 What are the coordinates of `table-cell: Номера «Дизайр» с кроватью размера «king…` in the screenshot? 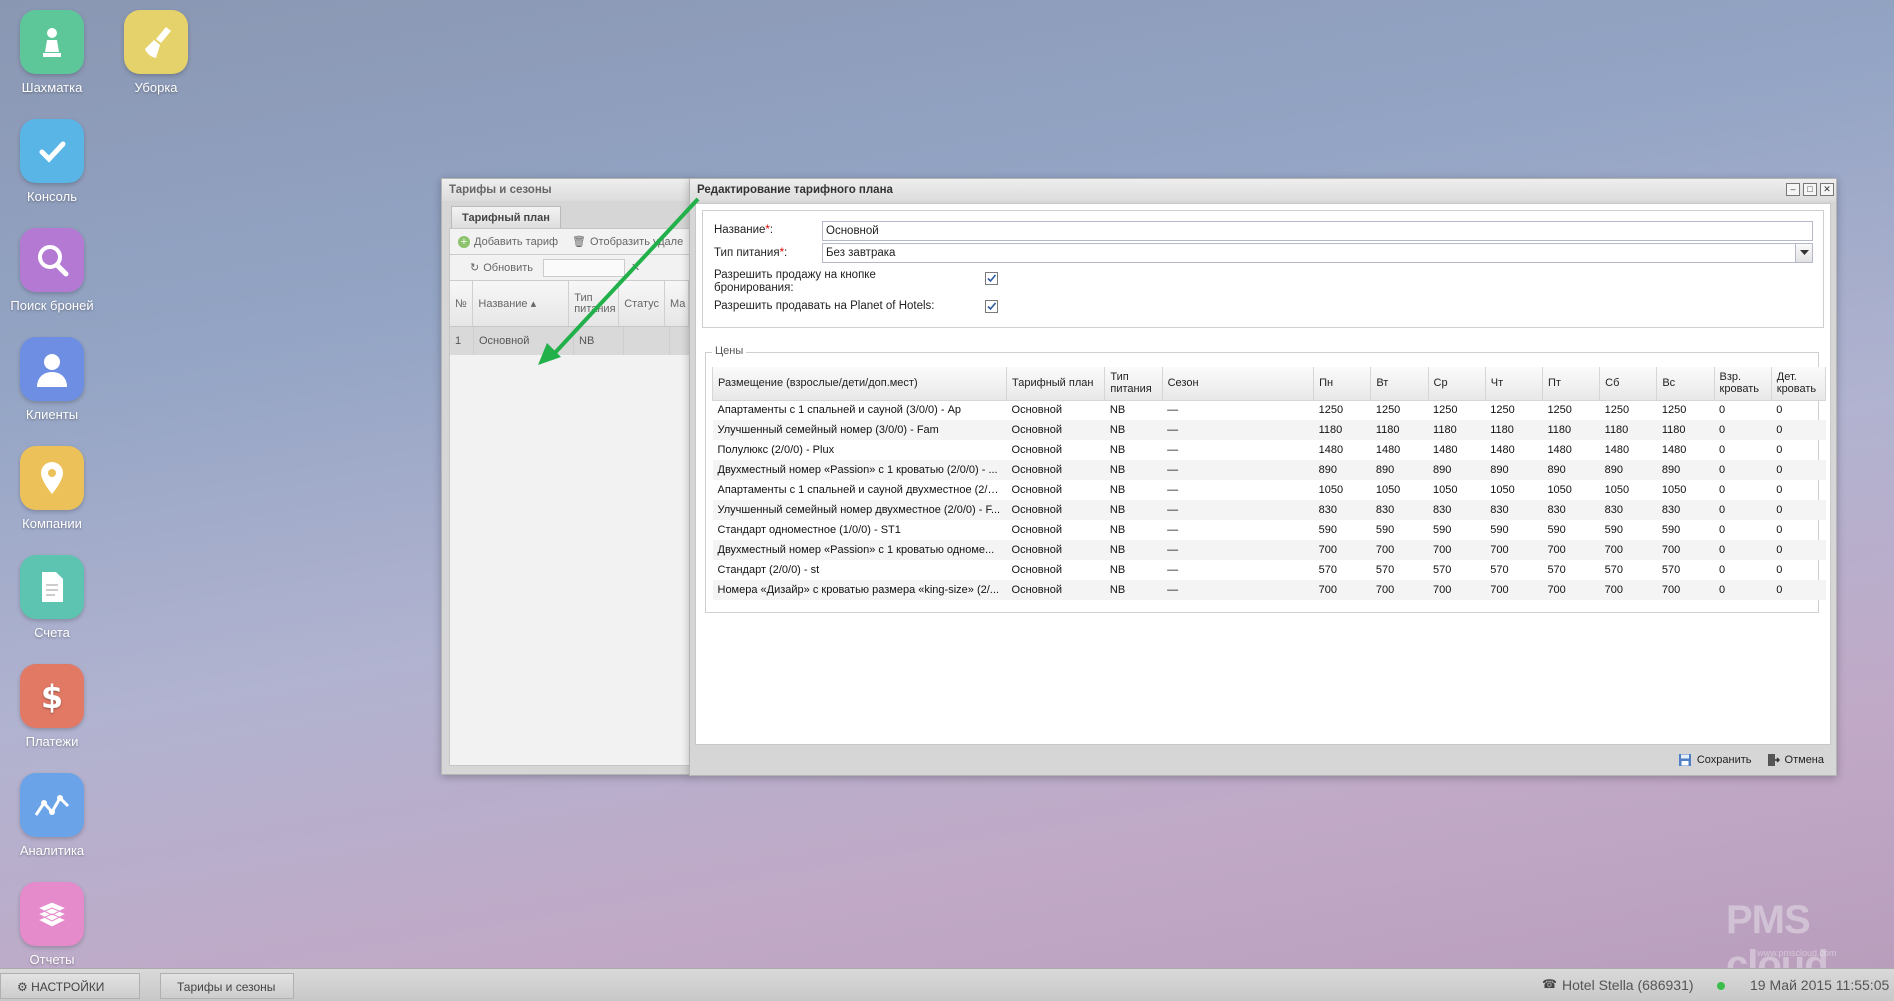 It's located at (859, 590).